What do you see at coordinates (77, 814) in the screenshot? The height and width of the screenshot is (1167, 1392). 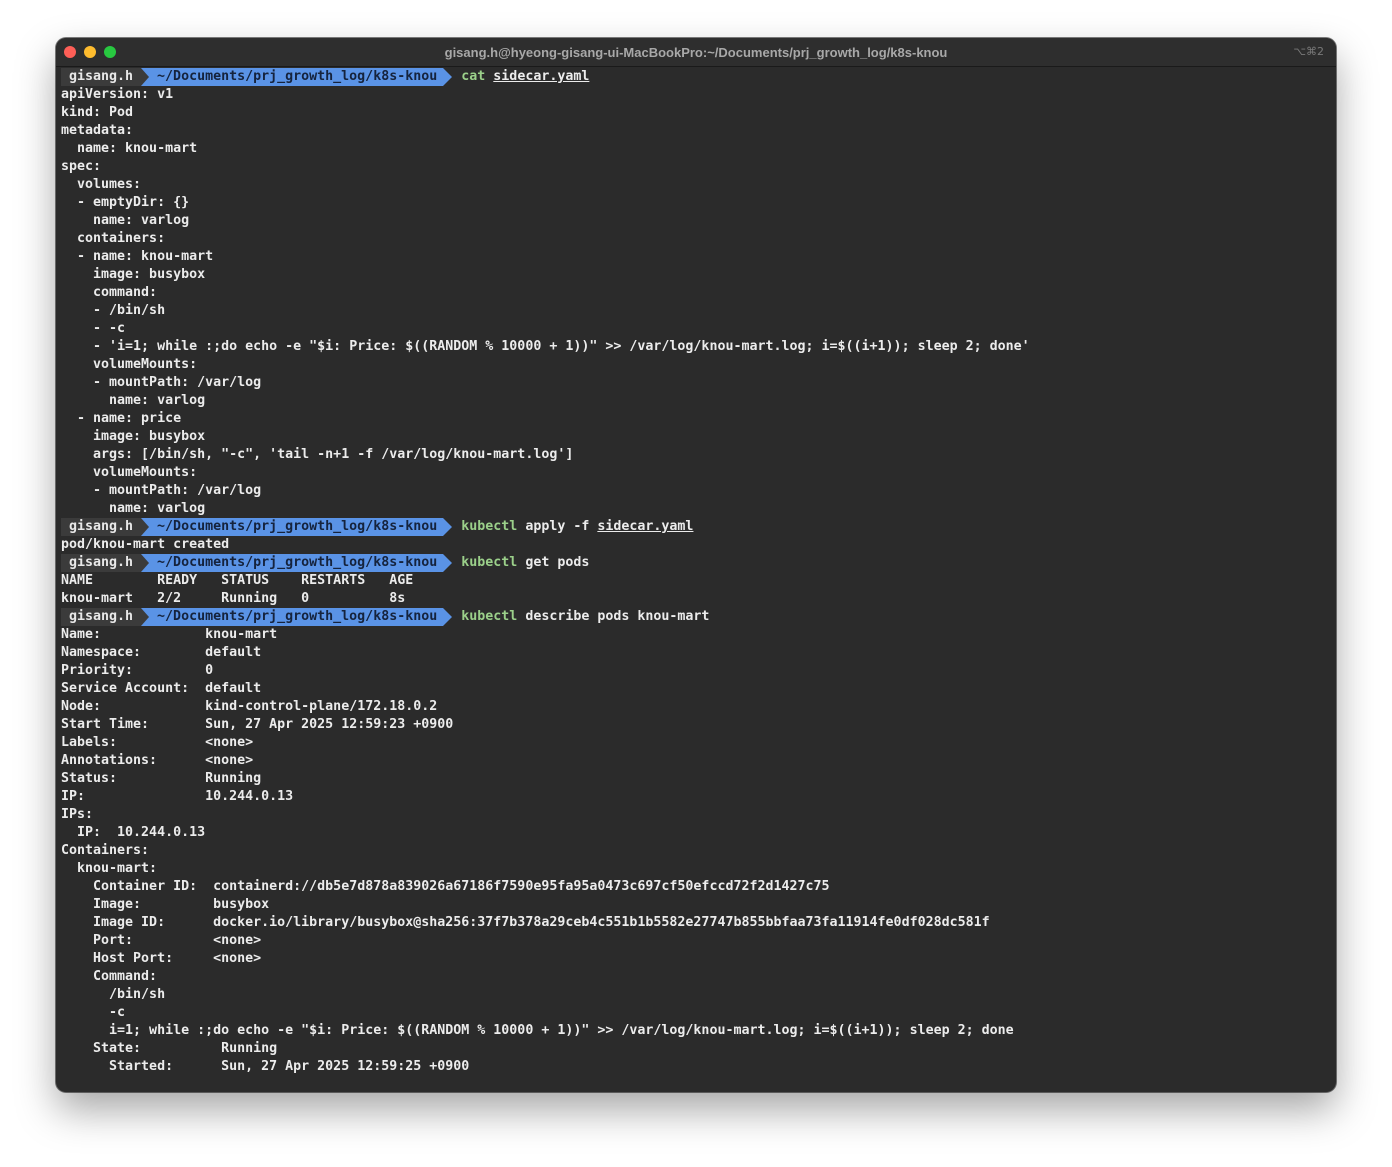 I see `output-line: IPs:` at bounding box center [77, 814].